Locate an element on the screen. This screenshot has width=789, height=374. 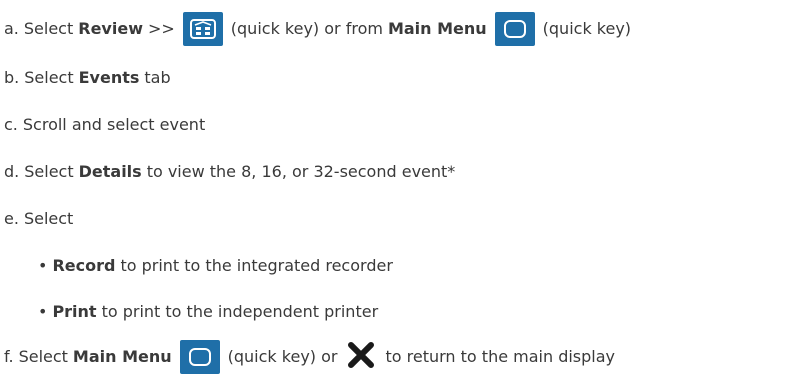
step-text: to print to the integrated recorder is located at coordinates (256, 265).